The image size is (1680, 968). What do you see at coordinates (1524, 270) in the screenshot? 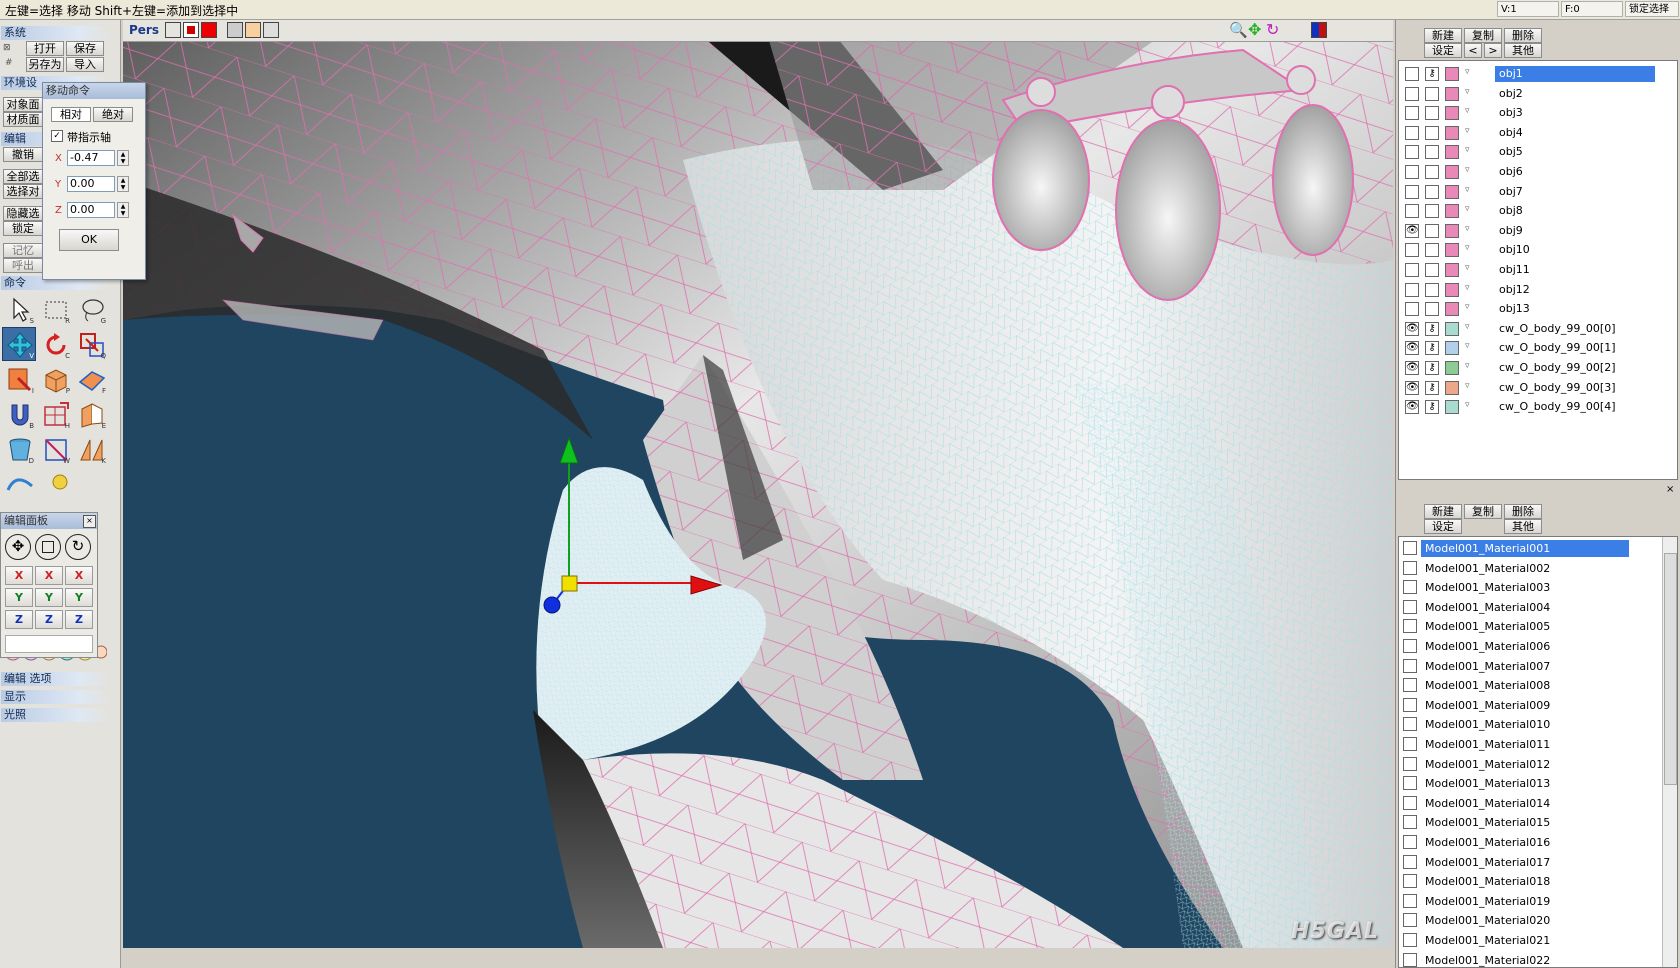
I see `object-row: ▿ obj11` at bounding box center [1524, 270].